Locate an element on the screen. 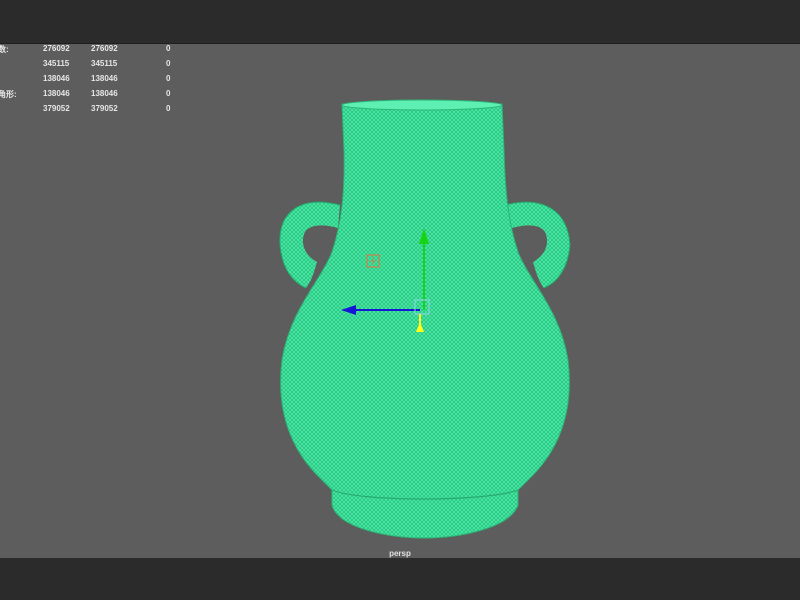 The image size is (800, 600). bottom-status-bar is located at coordinates (400, 579).